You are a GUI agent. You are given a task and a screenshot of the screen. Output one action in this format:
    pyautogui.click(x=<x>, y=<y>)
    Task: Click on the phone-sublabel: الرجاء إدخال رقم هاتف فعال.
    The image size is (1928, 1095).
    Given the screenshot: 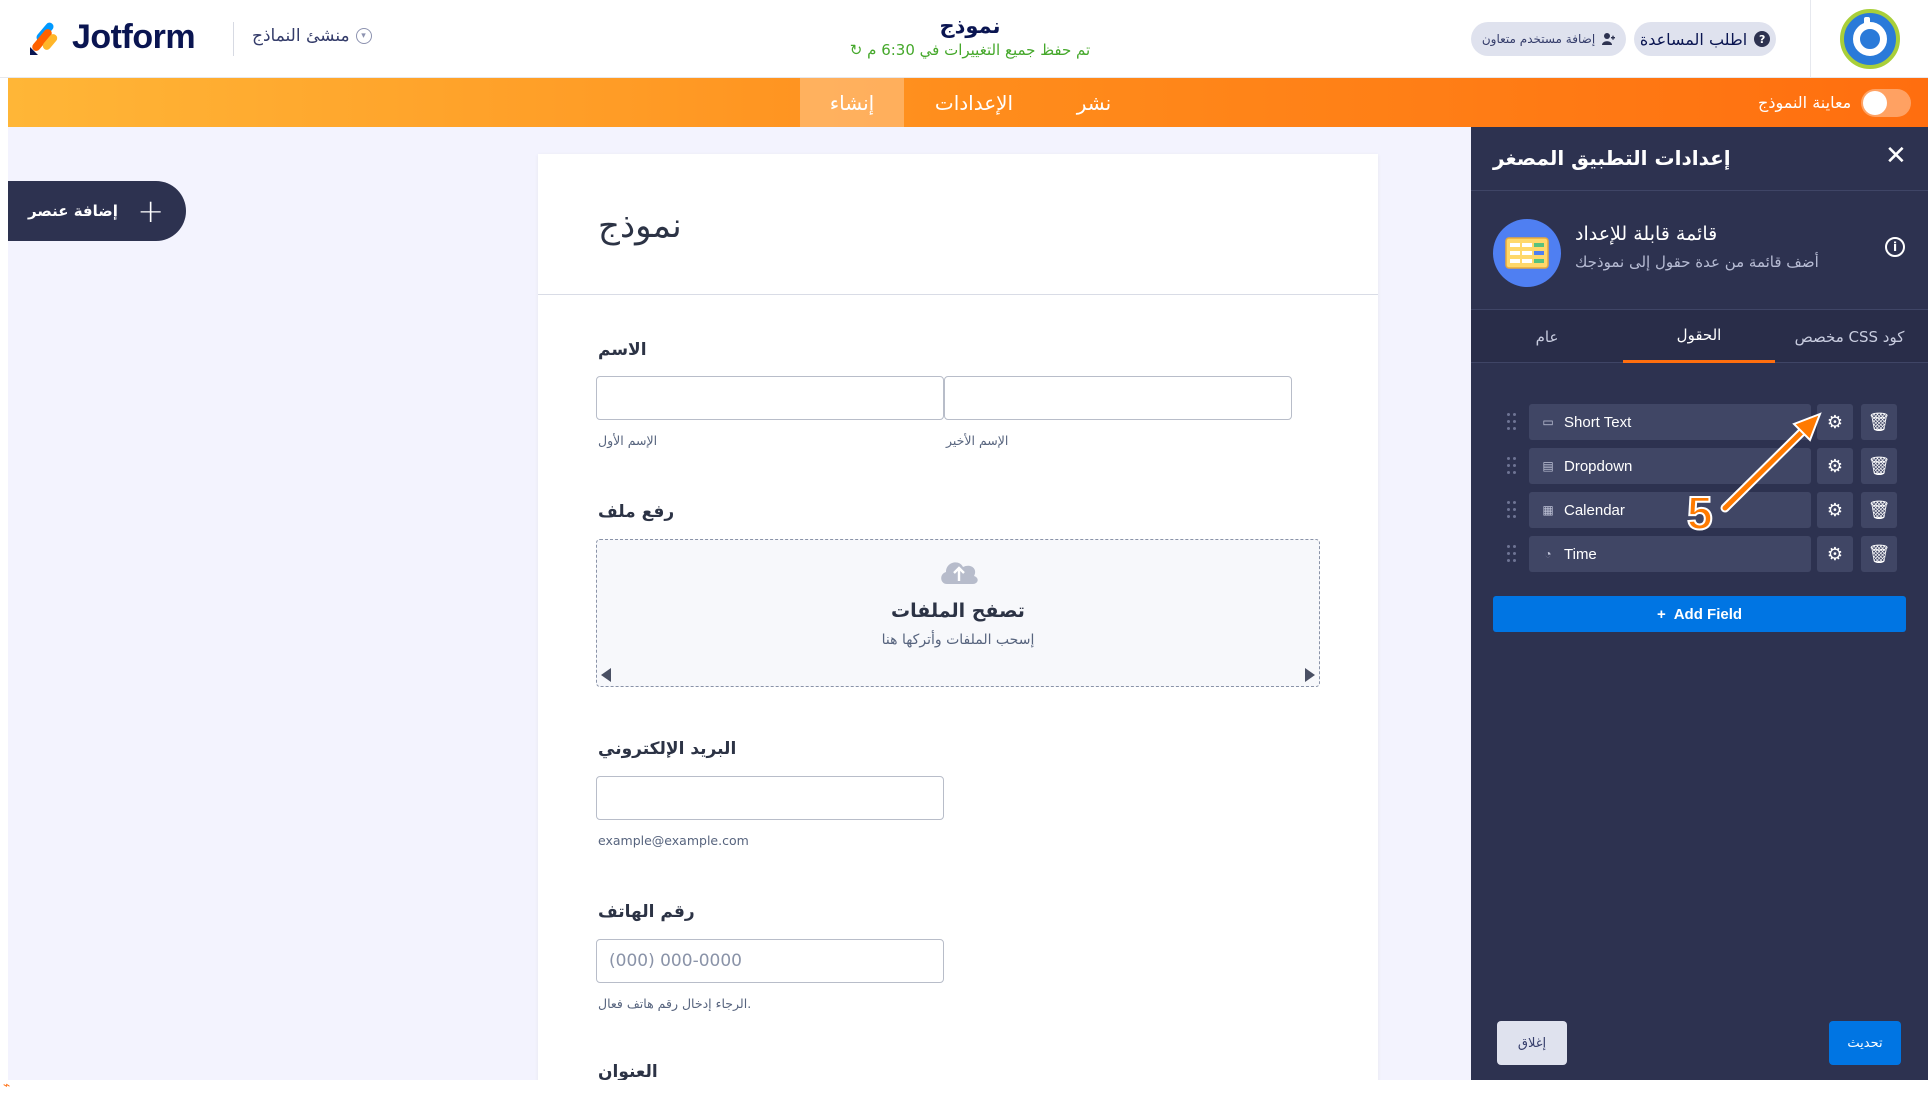 What is the action you would take?
    pyautogui.click(x=675, y=1003)
    